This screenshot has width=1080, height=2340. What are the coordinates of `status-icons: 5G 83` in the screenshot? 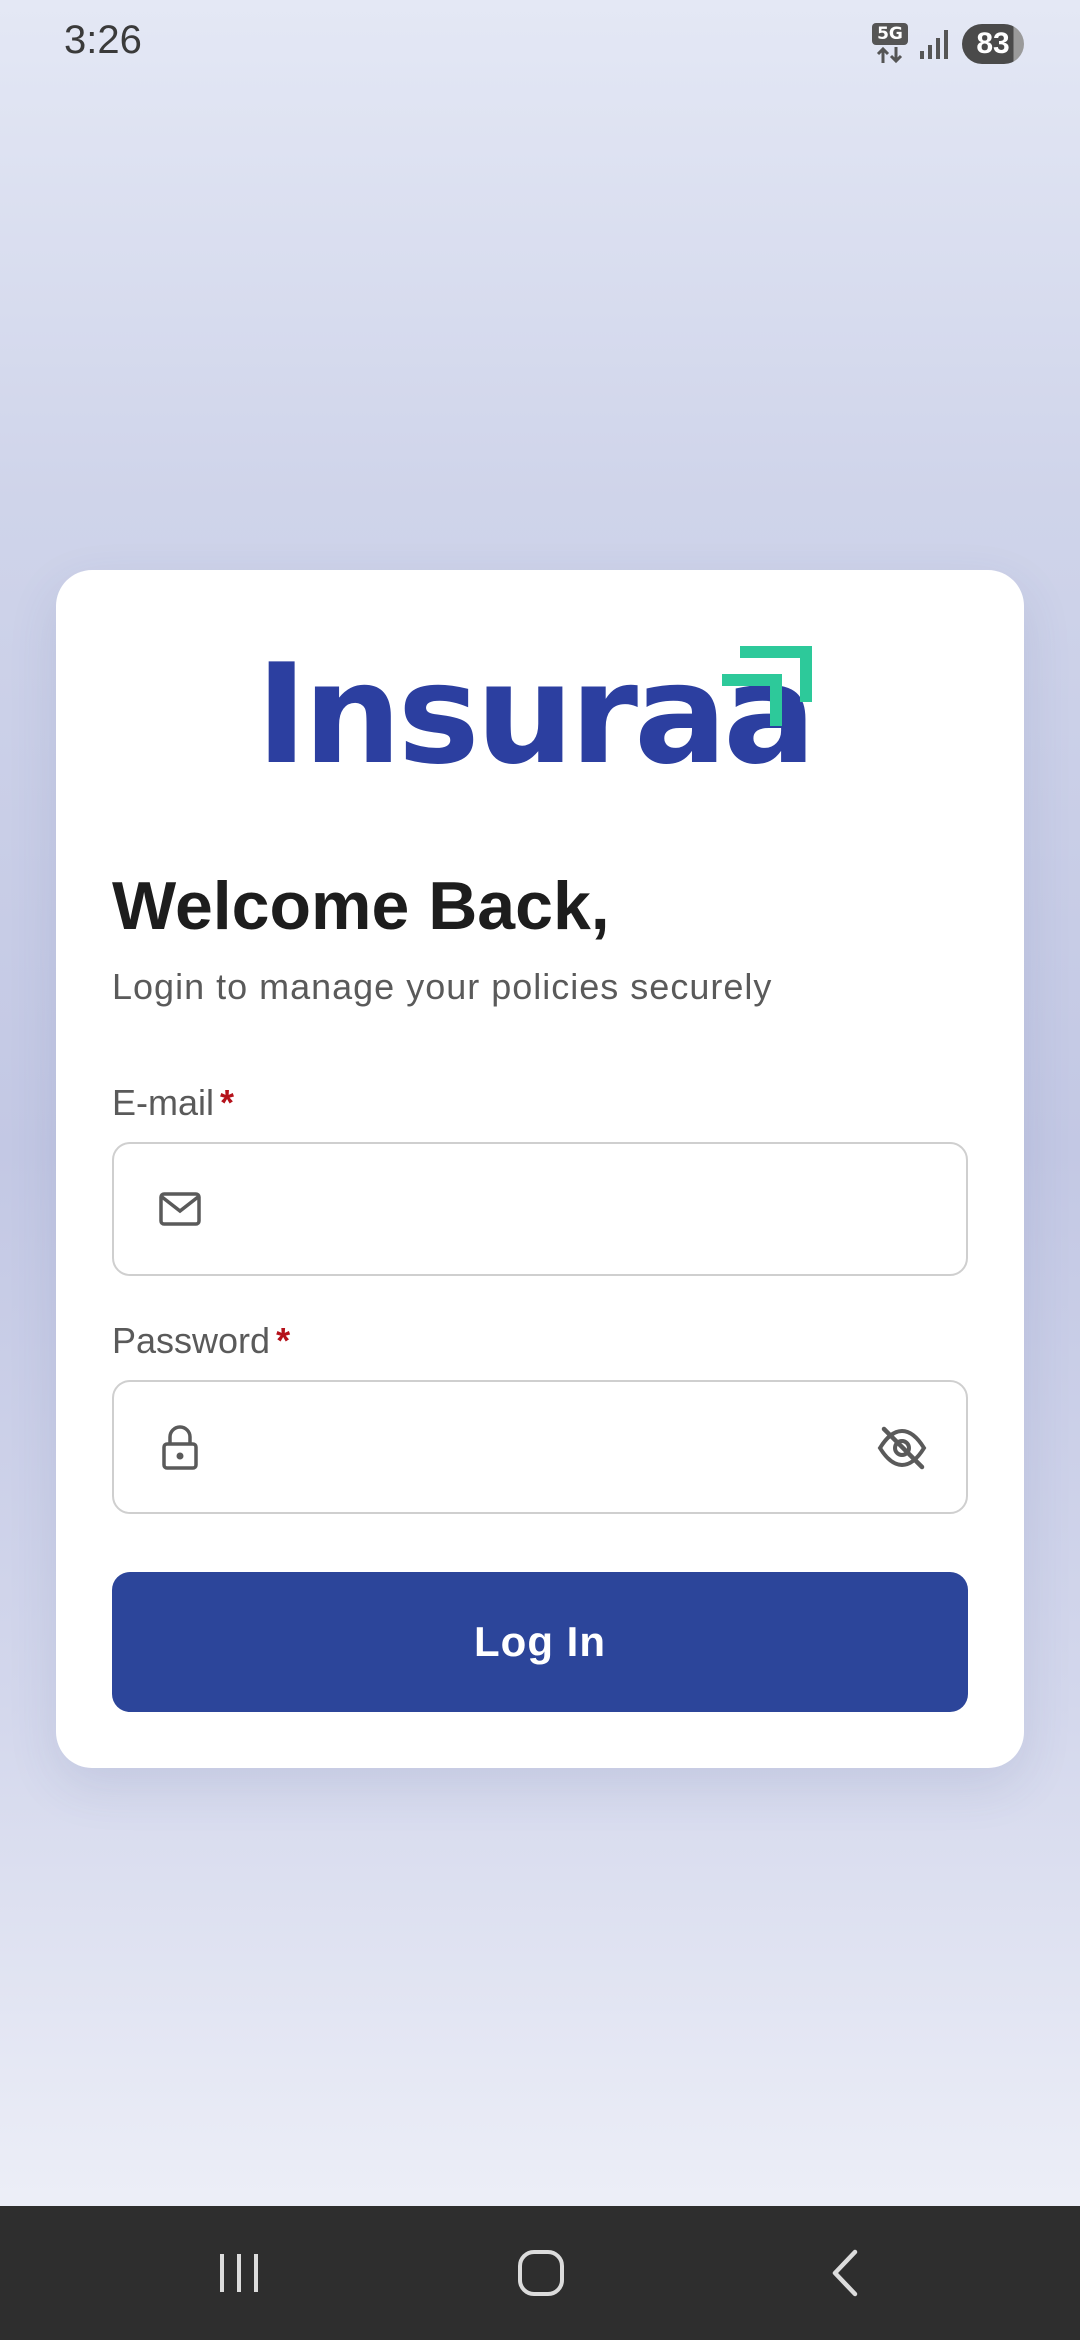 It's located at (948, 44).